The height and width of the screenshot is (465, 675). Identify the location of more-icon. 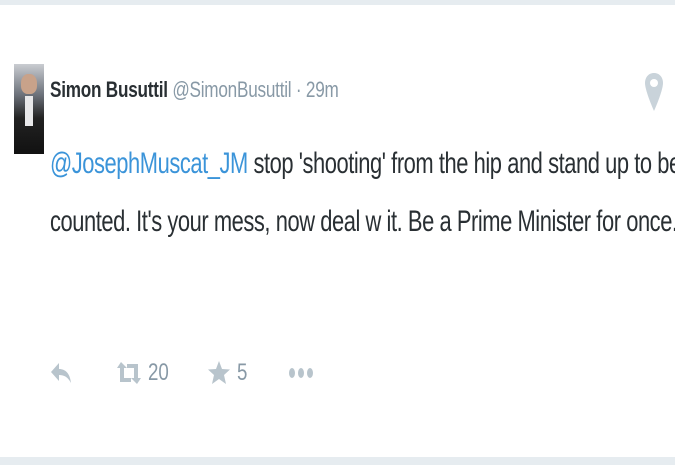
(301, 373).